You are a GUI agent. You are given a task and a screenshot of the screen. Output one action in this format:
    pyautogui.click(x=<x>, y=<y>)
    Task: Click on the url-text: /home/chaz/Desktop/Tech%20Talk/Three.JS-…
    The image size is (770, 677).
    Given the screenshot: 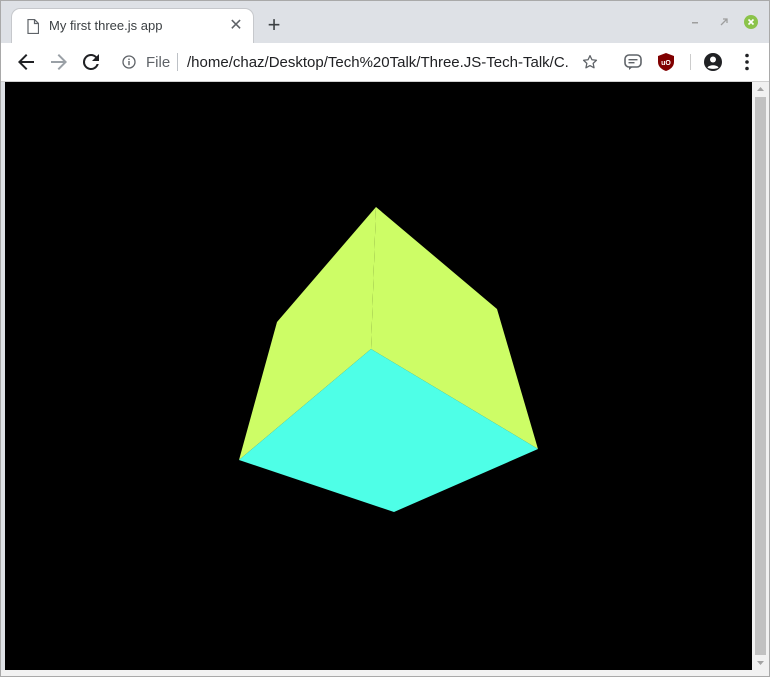 What is the action you would take?
    pyautogui.click(x=378, y=62)
    